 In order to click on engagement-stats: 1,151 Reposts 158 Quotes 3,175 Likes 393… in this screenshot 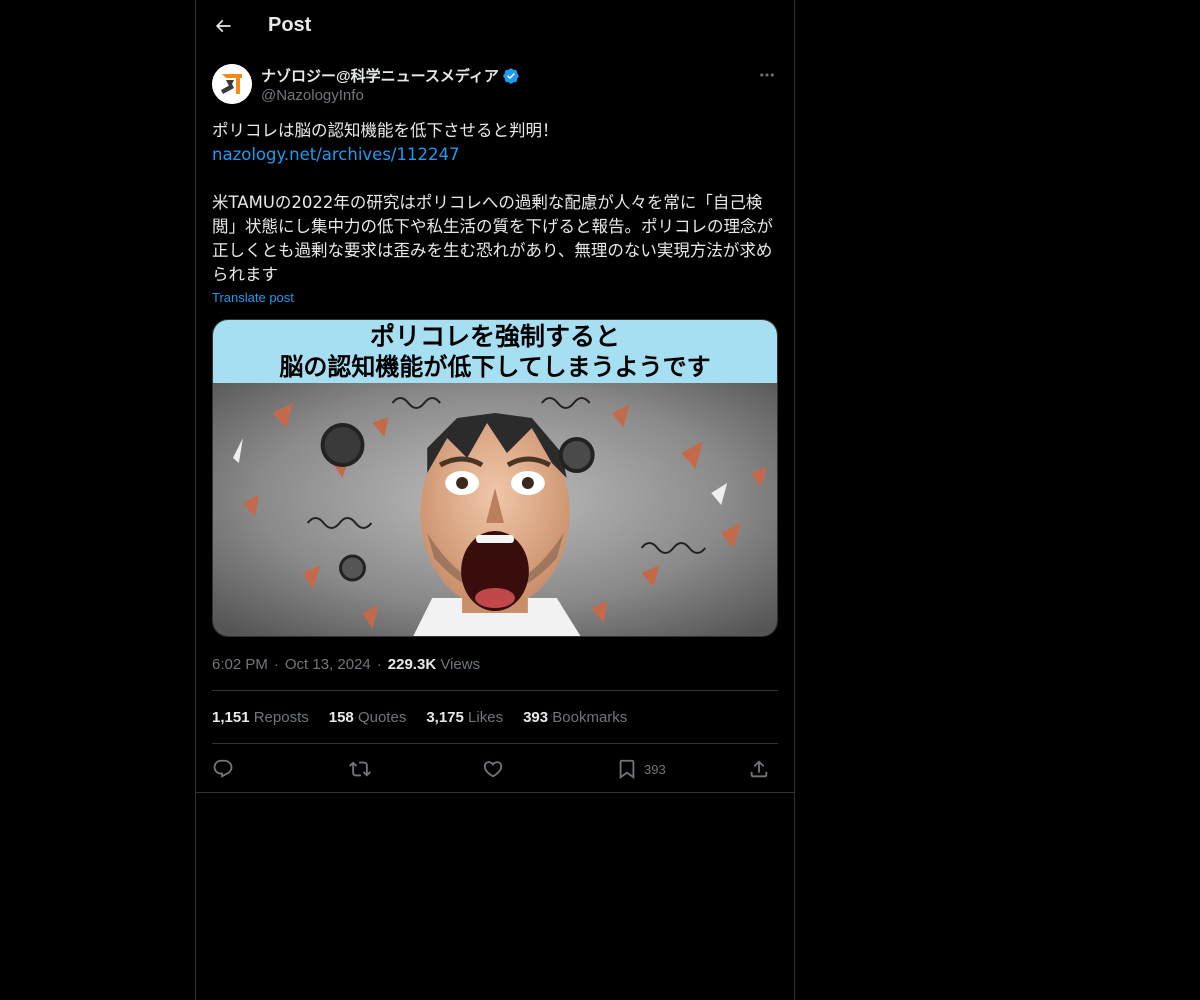, I will do `click(429, 717)`.